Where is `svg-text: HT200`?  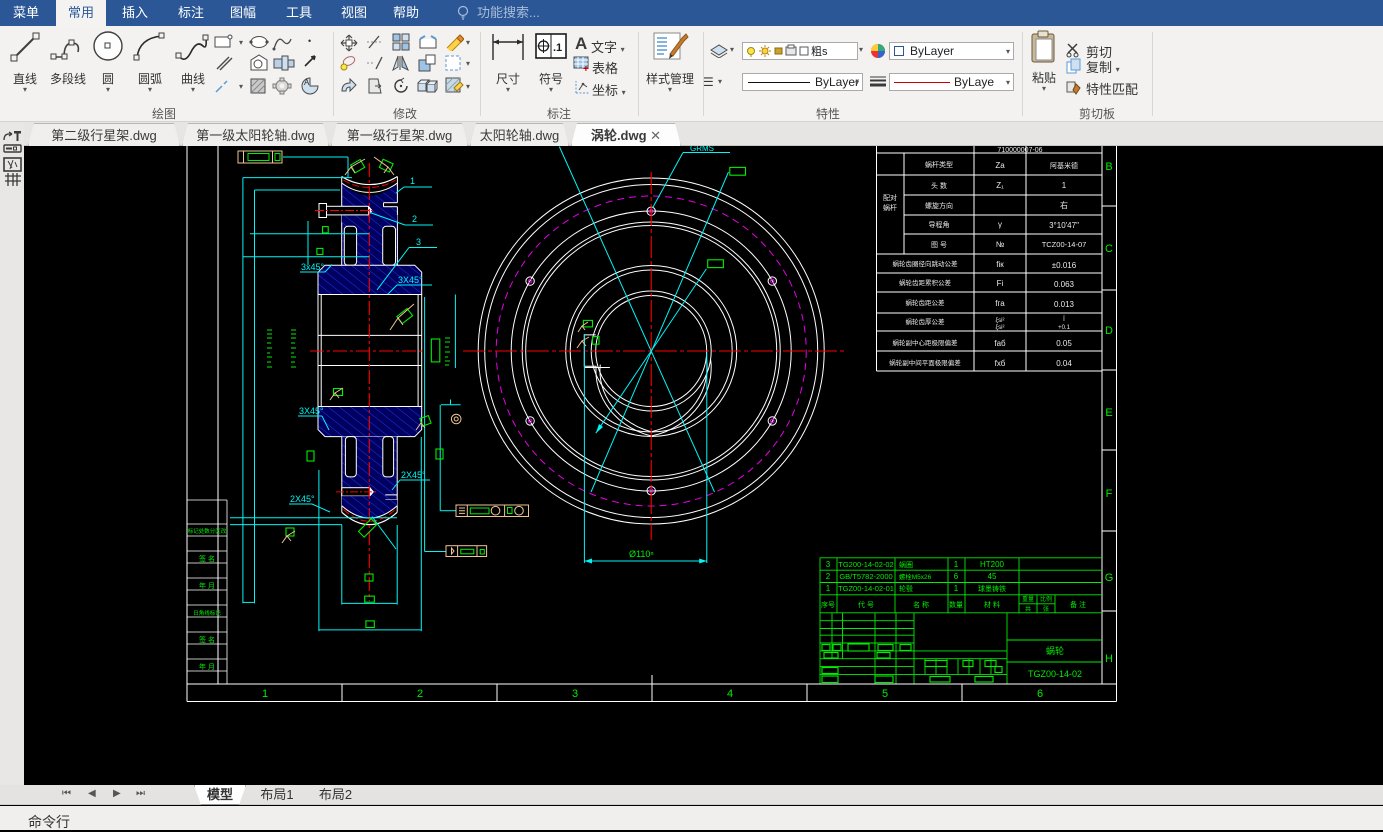
svg-text: HT200 is located at coordinates (992, 564).